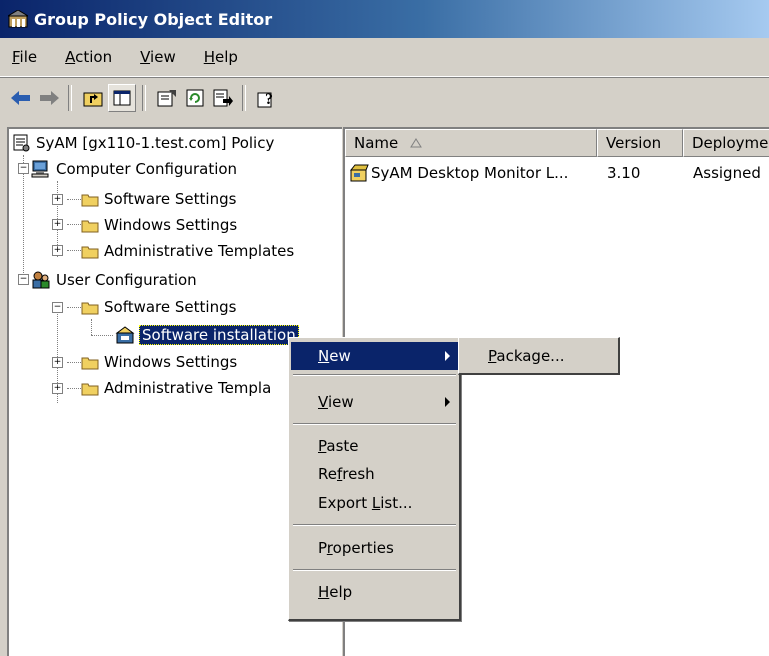 The height and width of the screenshot is (656, 769). What do you see at coordinates (221, 57) in the screenshot?
I see `menu-help: Help` at bounding box center [221, 57].